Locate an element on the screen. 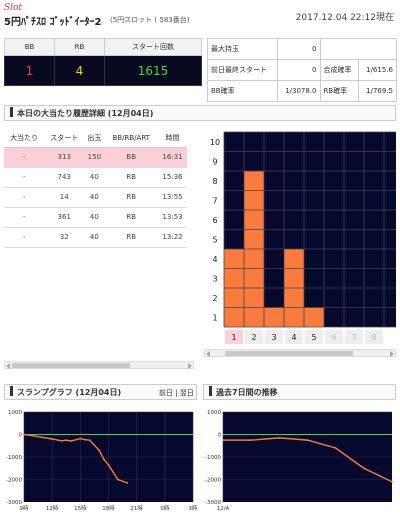 The image size is (400, 522). bar-y-tick: 5 is located at coordinates (214, 239).